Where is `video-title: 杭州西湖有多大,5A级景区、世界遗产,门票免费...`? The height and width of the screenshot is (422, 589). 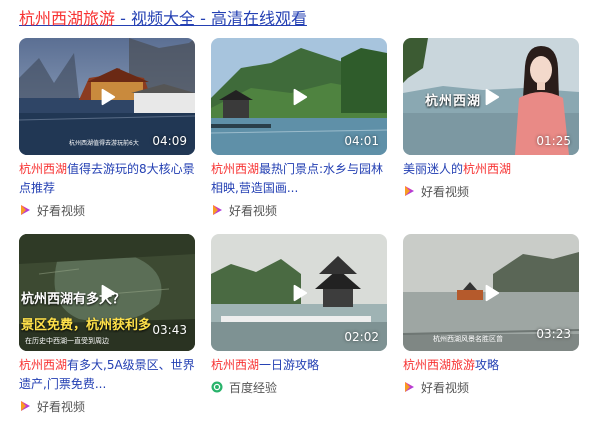 video-title: 杭州西湖有多大,5A级景区、世界遗产,门票免费... is located at coordinates (107, 375).